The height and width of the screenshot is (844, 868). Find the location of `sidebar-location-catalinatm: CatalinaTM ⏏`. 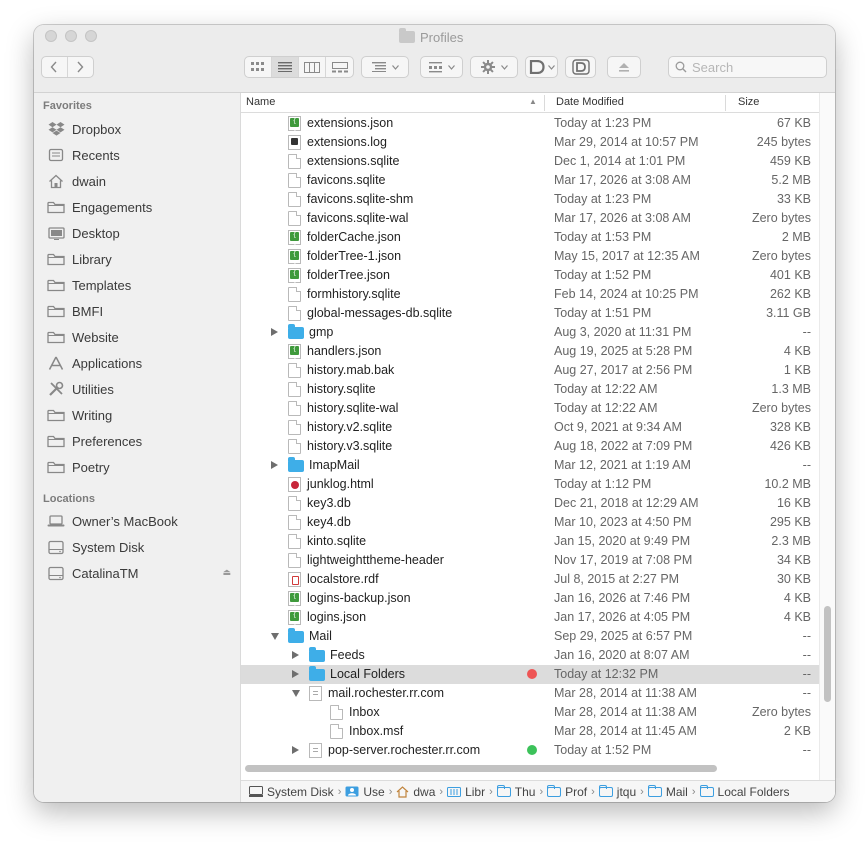

sidebar-location-catalinatm: CatalinaTM ⏏ is located at coordinates (140, 573).